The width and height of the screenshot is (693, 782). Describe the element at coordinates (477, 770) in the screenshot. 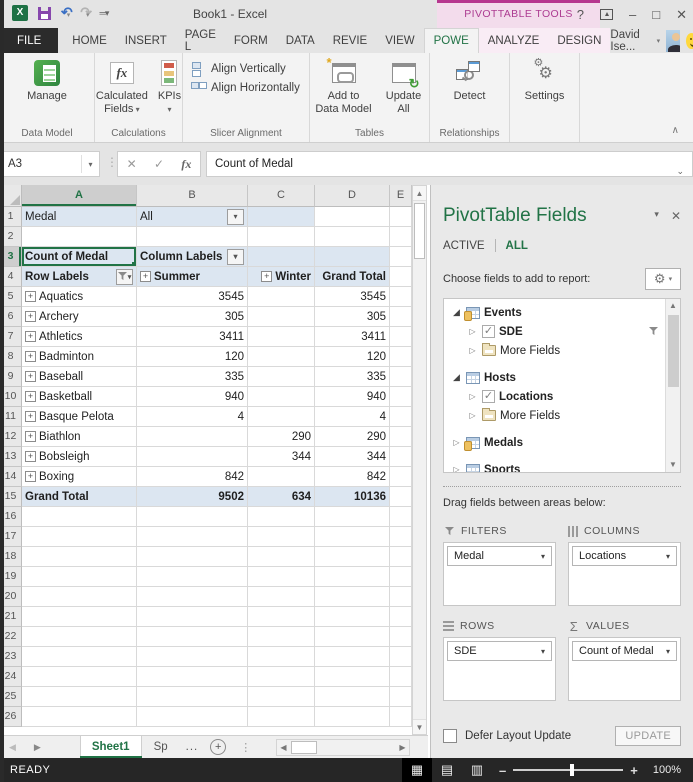

I see `page-break-view-icon: ▥` at that location.